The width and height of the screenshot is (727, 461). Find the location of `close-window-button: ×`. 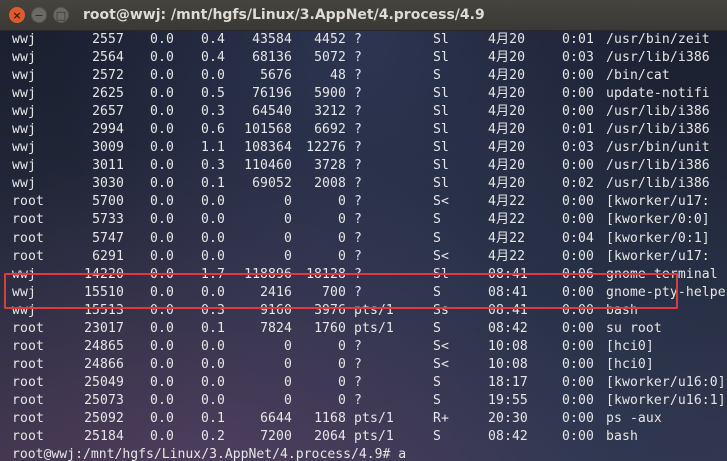

close-window-button: × is located at coordinates (17, 15).